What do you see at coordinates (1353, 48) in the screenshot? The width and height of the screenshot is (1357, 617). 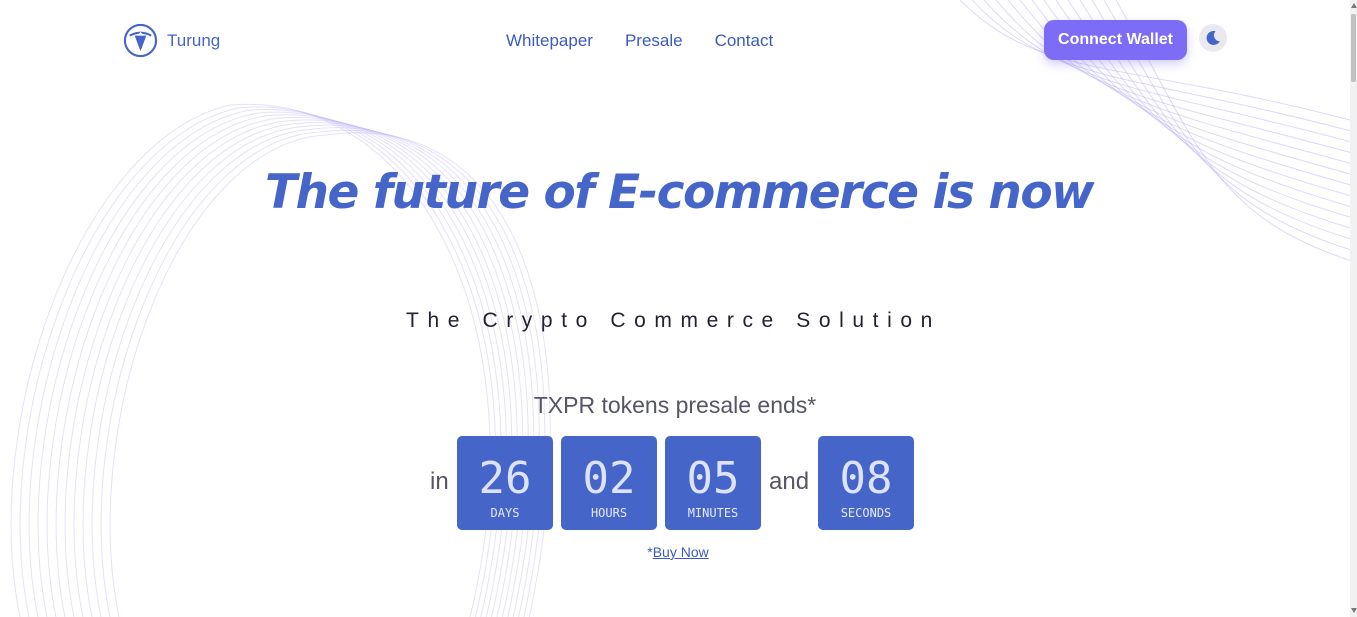 I see `scrollbar-thumb` at bounding box center [1353, 48].